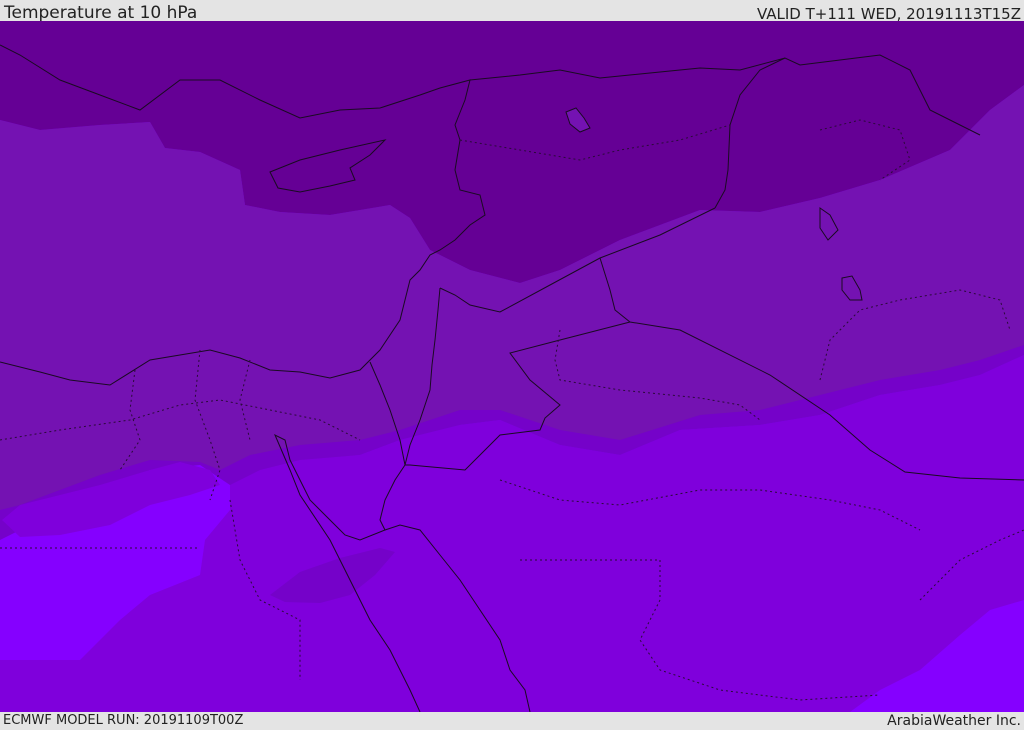 Image resolution: width=1024 pixels, height=730 pixels. I want to click on credit: ArabiaWeather Inc., so click(954, 721).